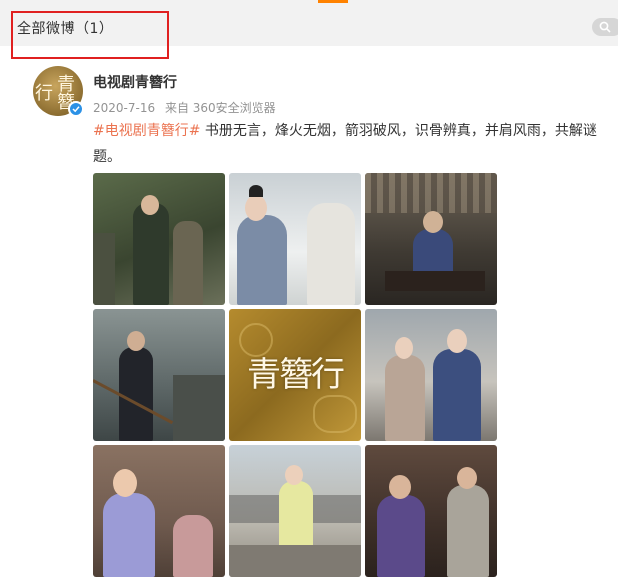 This screenshot has height=577, width=618. Describe the element at coordinates (605, 27) in the screenshot. I see `search-icon` at that location.